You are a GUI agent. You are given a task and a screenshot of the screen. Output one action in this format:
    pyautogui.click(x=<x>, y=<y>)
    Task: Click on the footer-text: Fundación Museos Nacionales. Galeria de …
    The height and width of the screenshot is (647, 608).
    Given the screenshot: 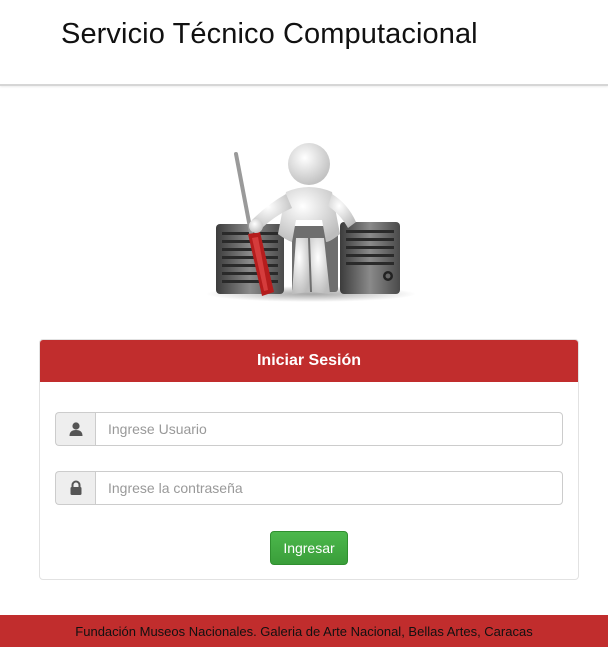 What is the action you would take?
    pyautogui.click(x=304, y=631)
    